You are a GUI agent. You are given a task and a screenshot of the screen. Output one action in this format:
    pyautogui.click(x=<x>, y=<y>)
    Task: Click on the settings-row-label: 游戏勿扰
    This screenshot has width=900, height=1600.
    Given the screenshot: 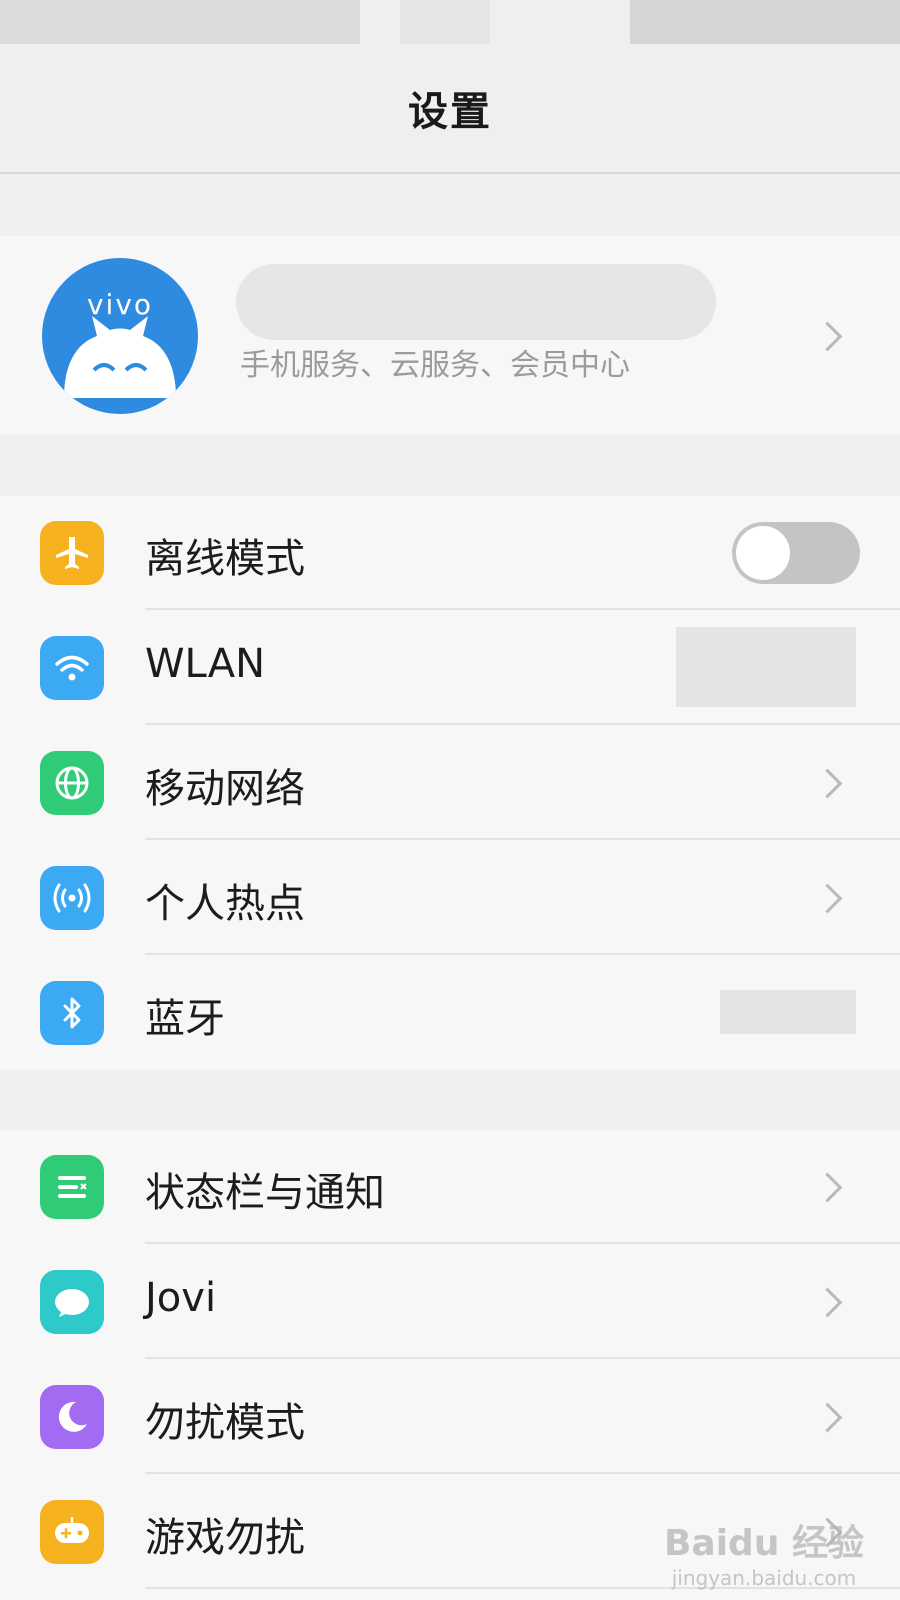 What is the action you would take?
    pyautogui.click(x=225, y=1538)
    